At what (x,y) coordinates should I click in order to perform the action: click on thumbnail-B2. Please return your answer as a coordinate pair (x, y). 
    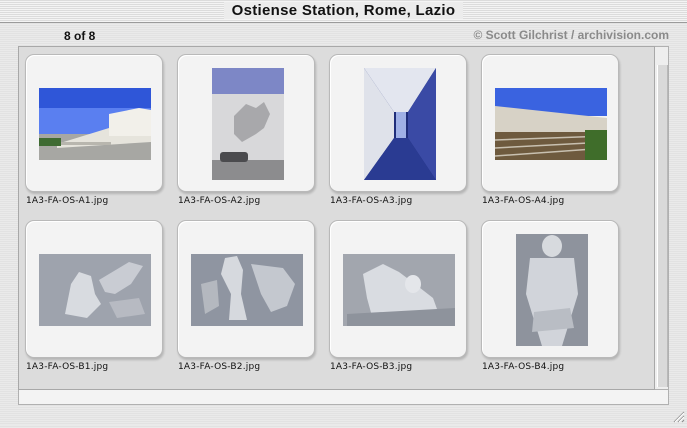
    Looking at the image, I should click on (246, 289).